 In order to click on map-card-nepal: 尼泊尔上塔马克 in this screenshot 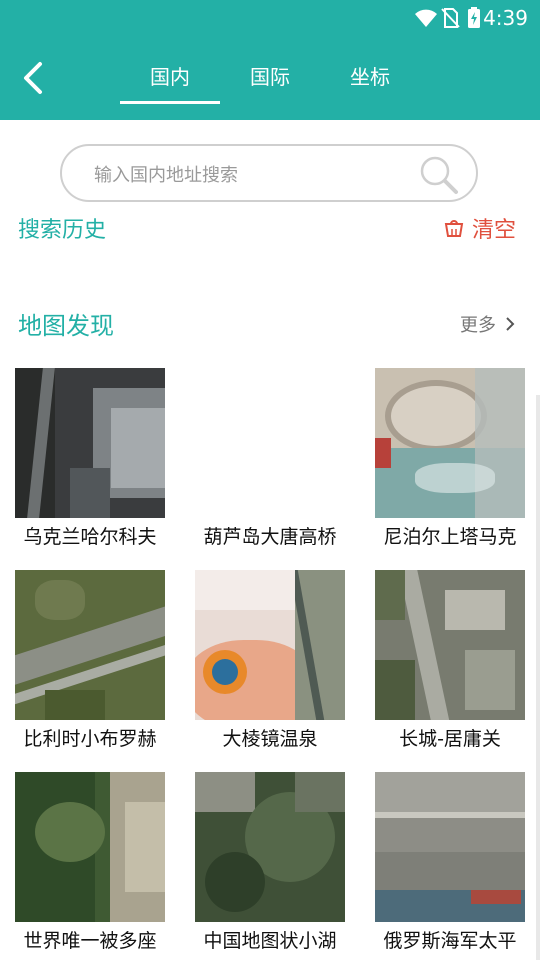, I will do `click(450, 458)`.